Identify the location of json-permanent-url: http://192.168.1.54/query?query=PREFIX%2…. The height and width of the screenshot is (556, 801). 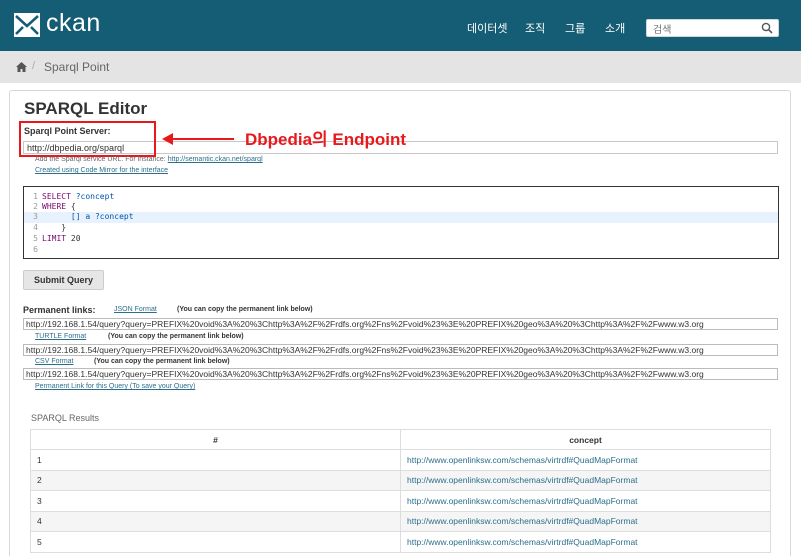
(400, 324).